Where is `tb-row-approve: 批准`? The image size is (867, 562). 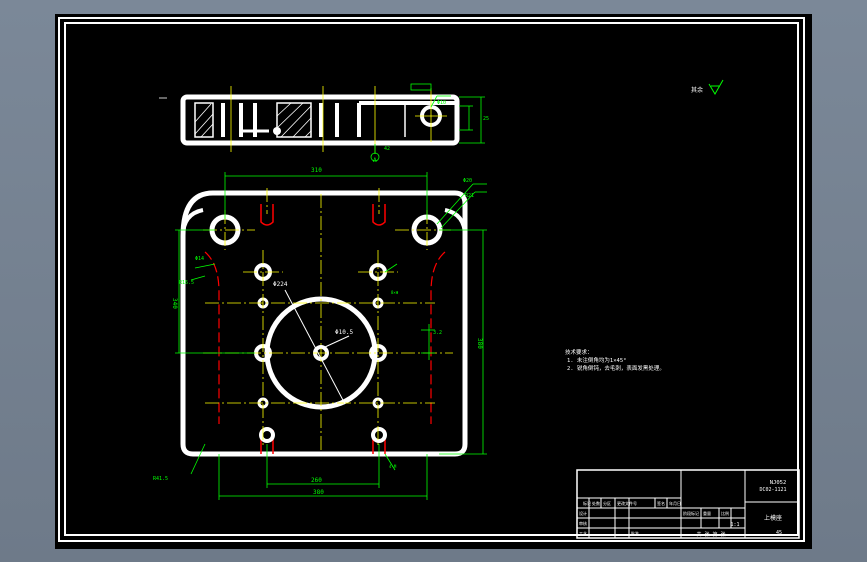 tb-row-approve: 批准 is located at coordinates (635, 533).